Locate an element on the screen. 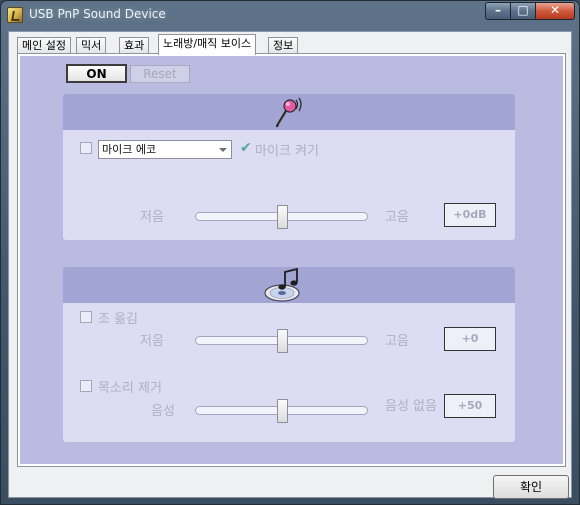  mic-echo-select: 마이크 에코 is located at coordinates (165, 149).